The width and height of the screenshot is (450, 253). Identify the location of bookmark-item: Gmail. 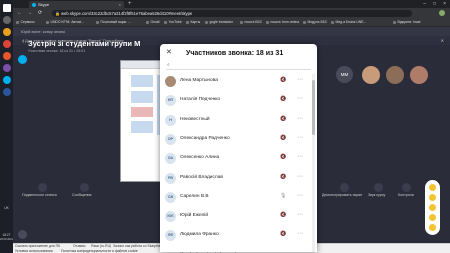
(153, 22).